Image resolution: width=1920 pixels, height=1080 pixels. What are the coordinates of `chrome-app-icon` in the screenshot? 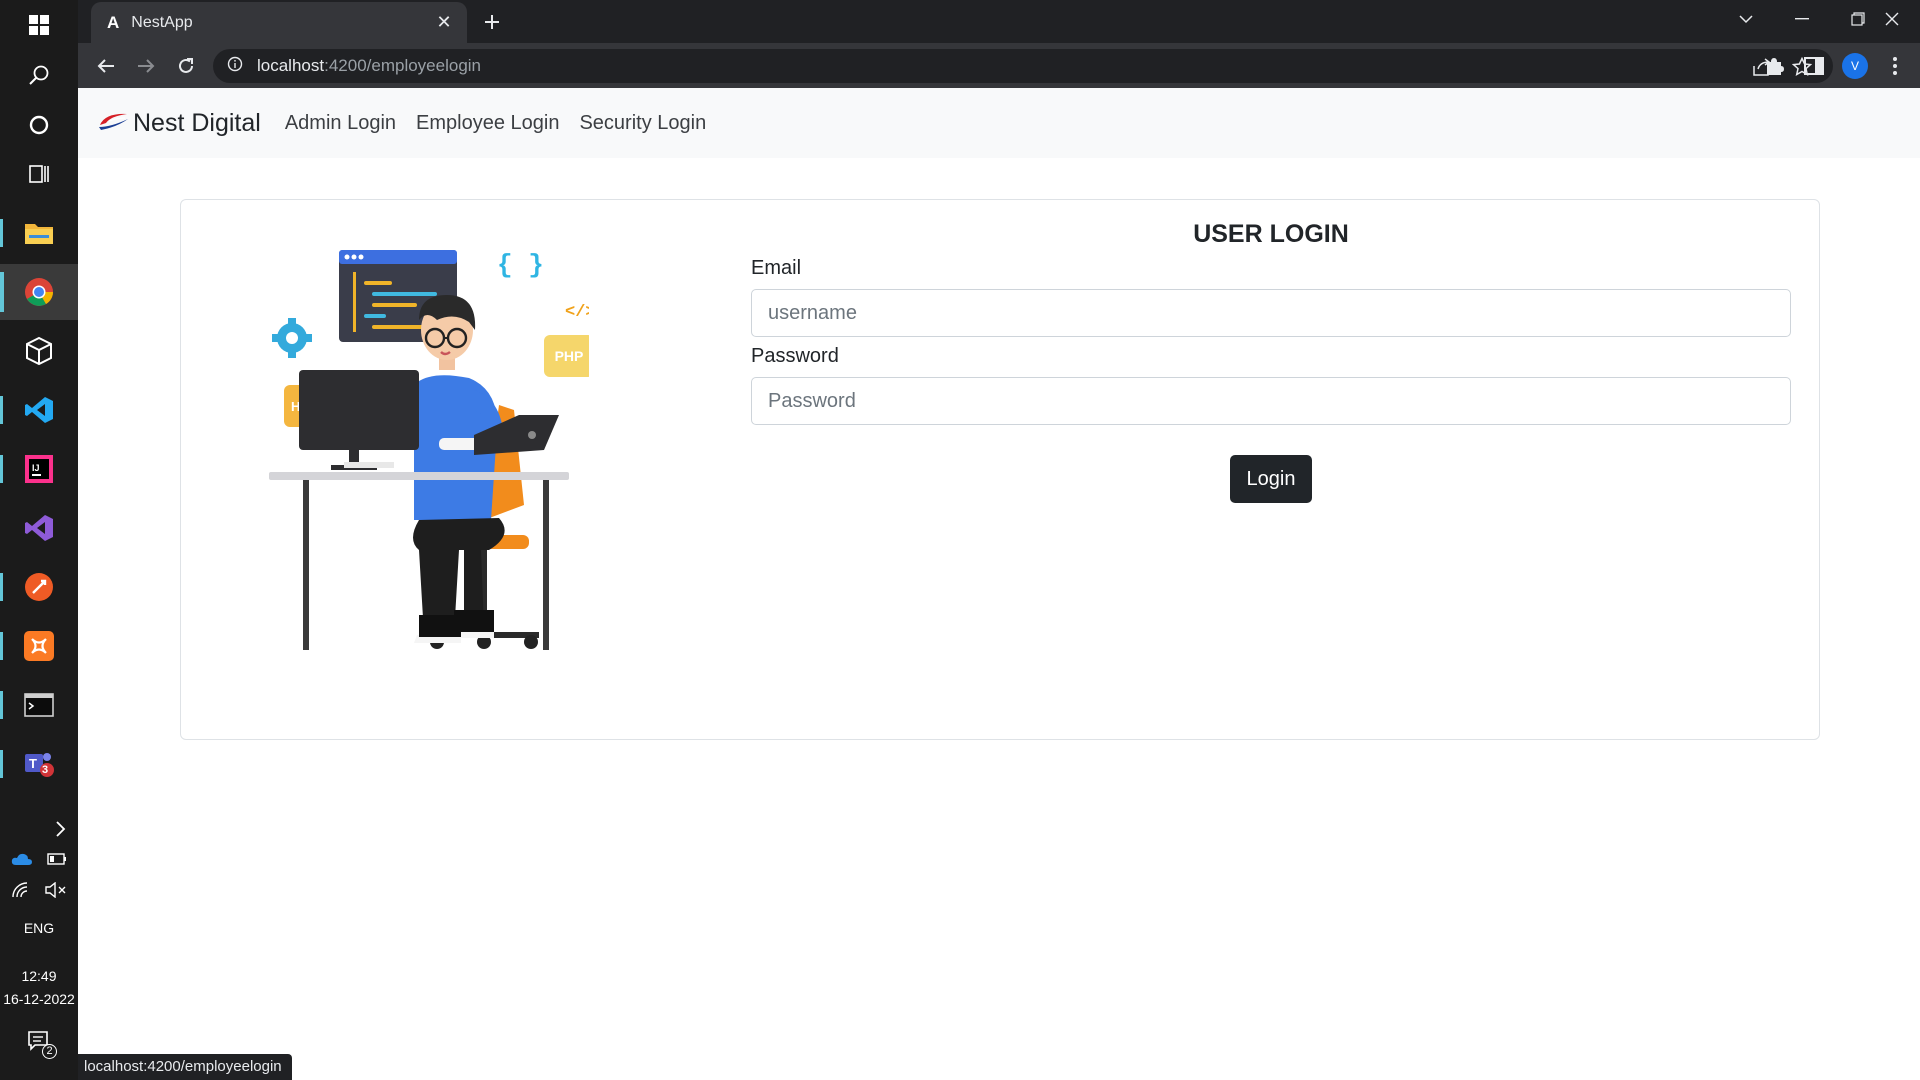 It's located at (39, 292).